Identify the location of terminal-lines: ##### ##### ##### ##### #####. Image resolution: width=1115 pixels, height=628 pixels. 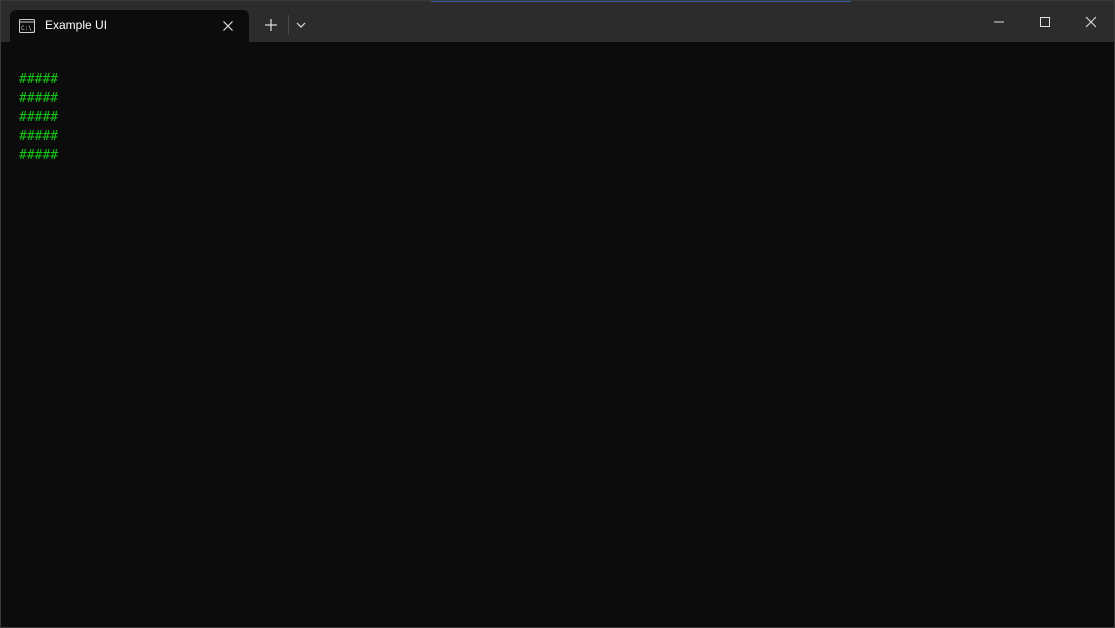
(38, 117).